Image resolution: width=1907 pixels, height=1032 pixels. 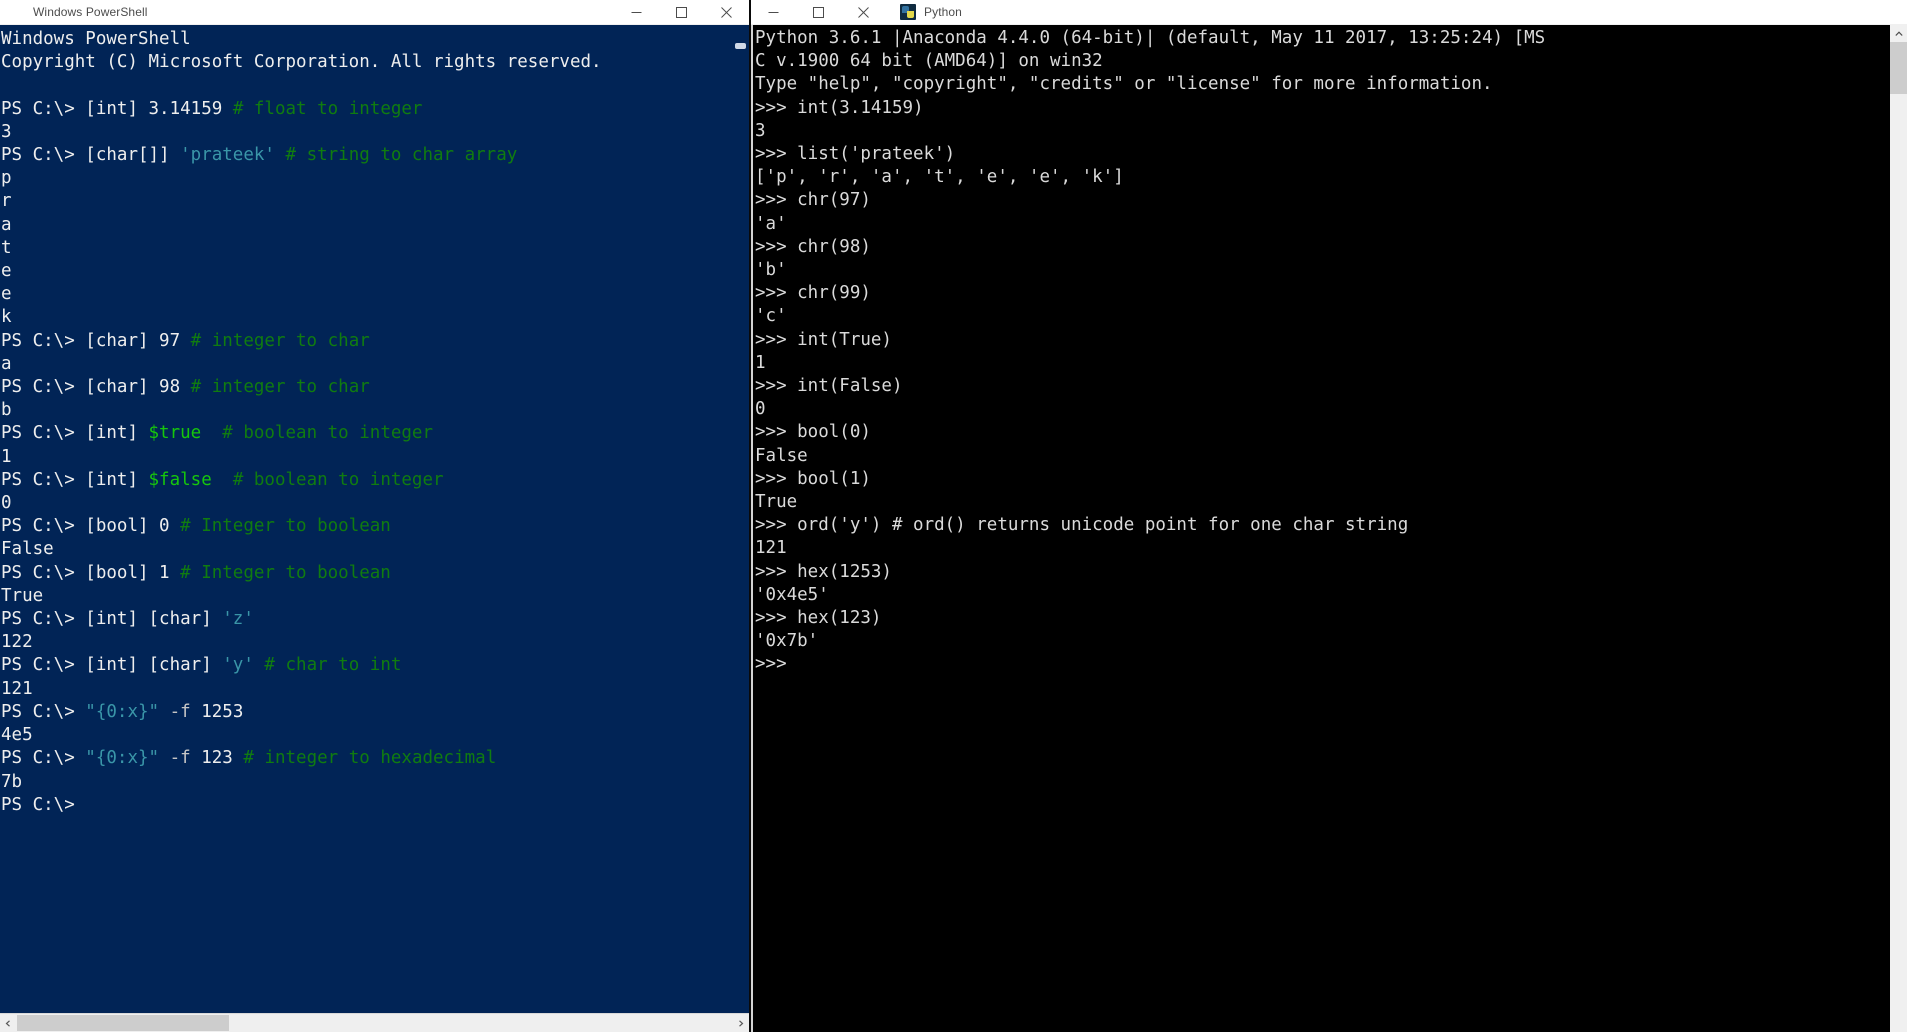 What do you see at coordinates (813, 200) in the screenshot?
I see `python-command-line: >>> chr(97)` at bounding box center [813, 200].